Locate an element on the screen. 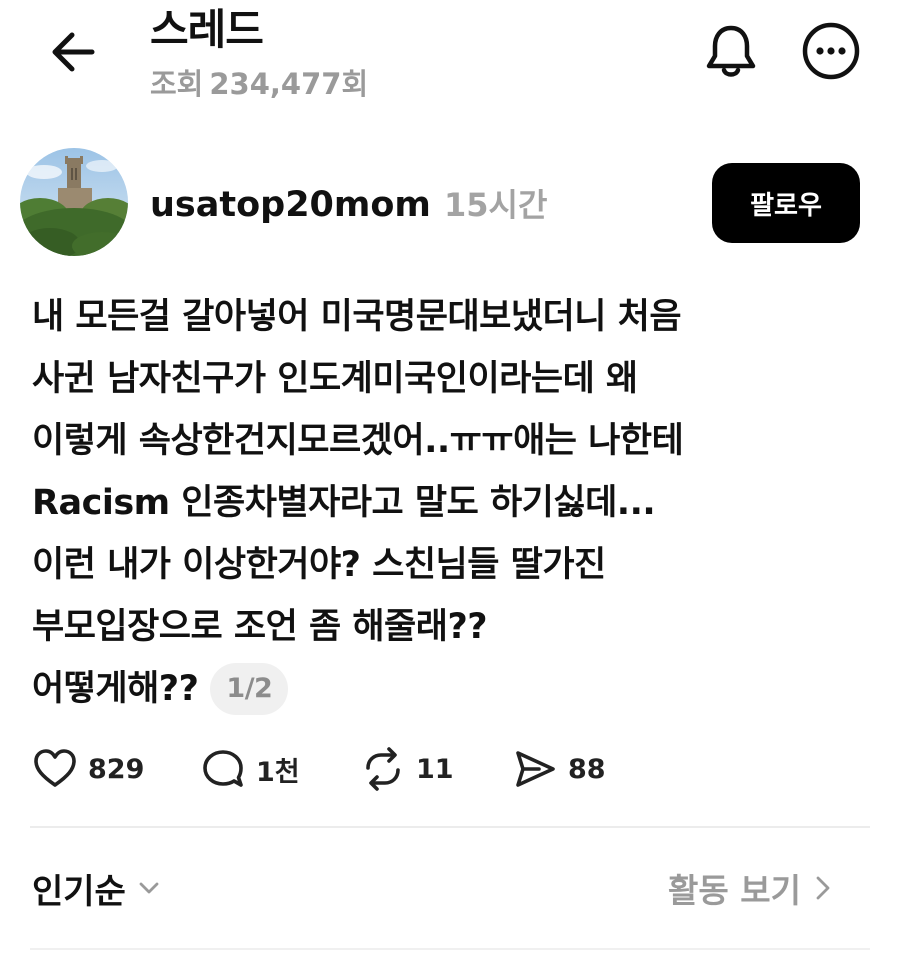 This screenshot has width=900, height=968. arrow-left-icon is located at coordinates (73, 52).